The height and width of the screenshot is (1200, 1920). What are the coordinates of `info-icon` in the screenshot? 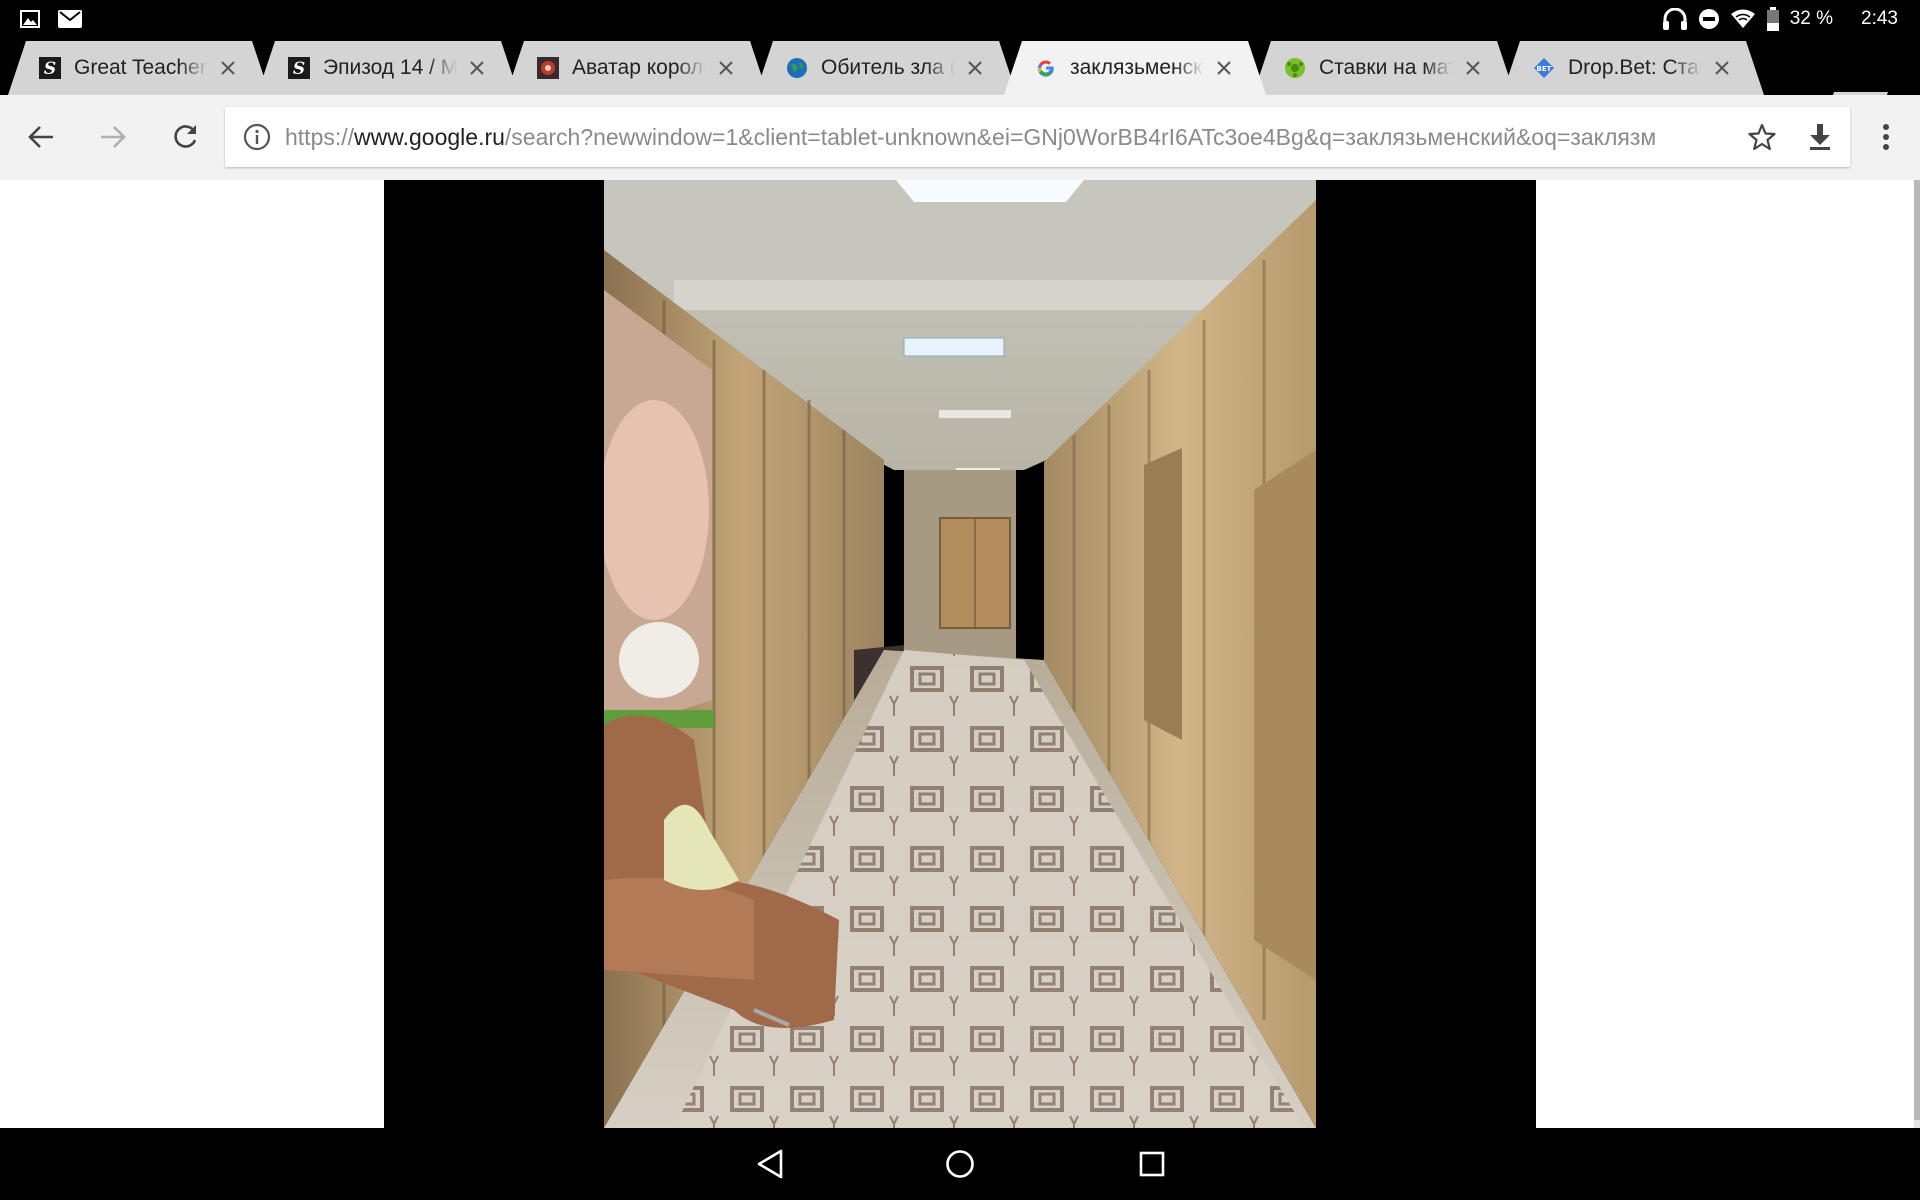 It's located at (257, 137).